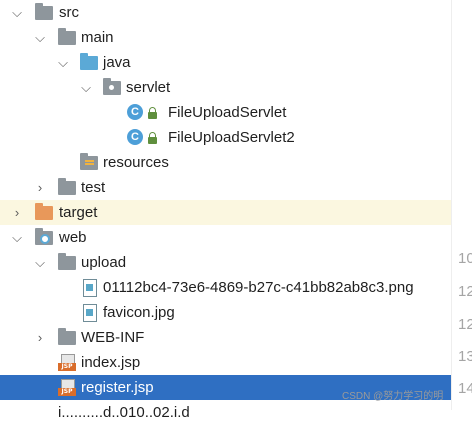 Image resolution: width=472 pixels, height=425 pixels. I want to click on tree-node-web: ⌵ web, so click(225, 237).